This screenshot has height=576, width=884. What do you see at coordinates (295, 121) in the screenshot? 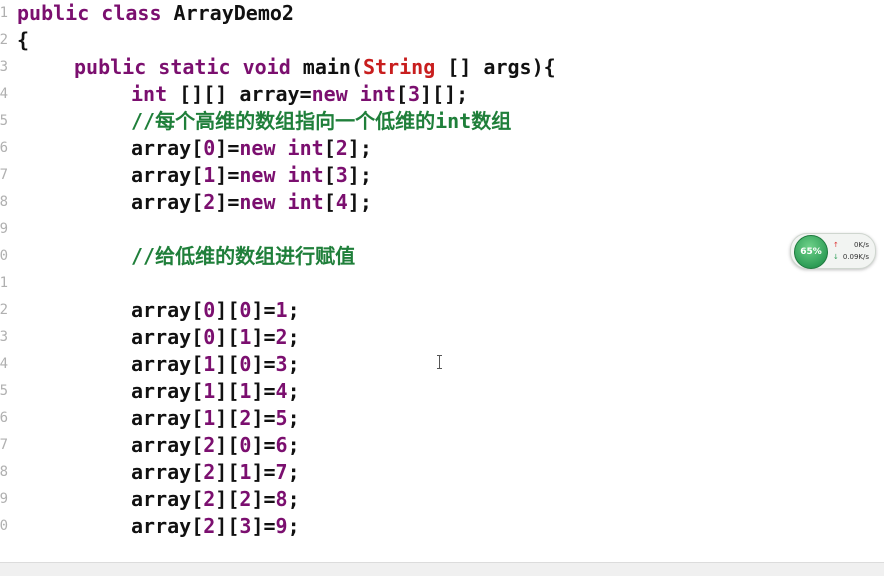
I see `comment-text: 每个高维的数组指向一个低维的` at bounding box center [295, 121].